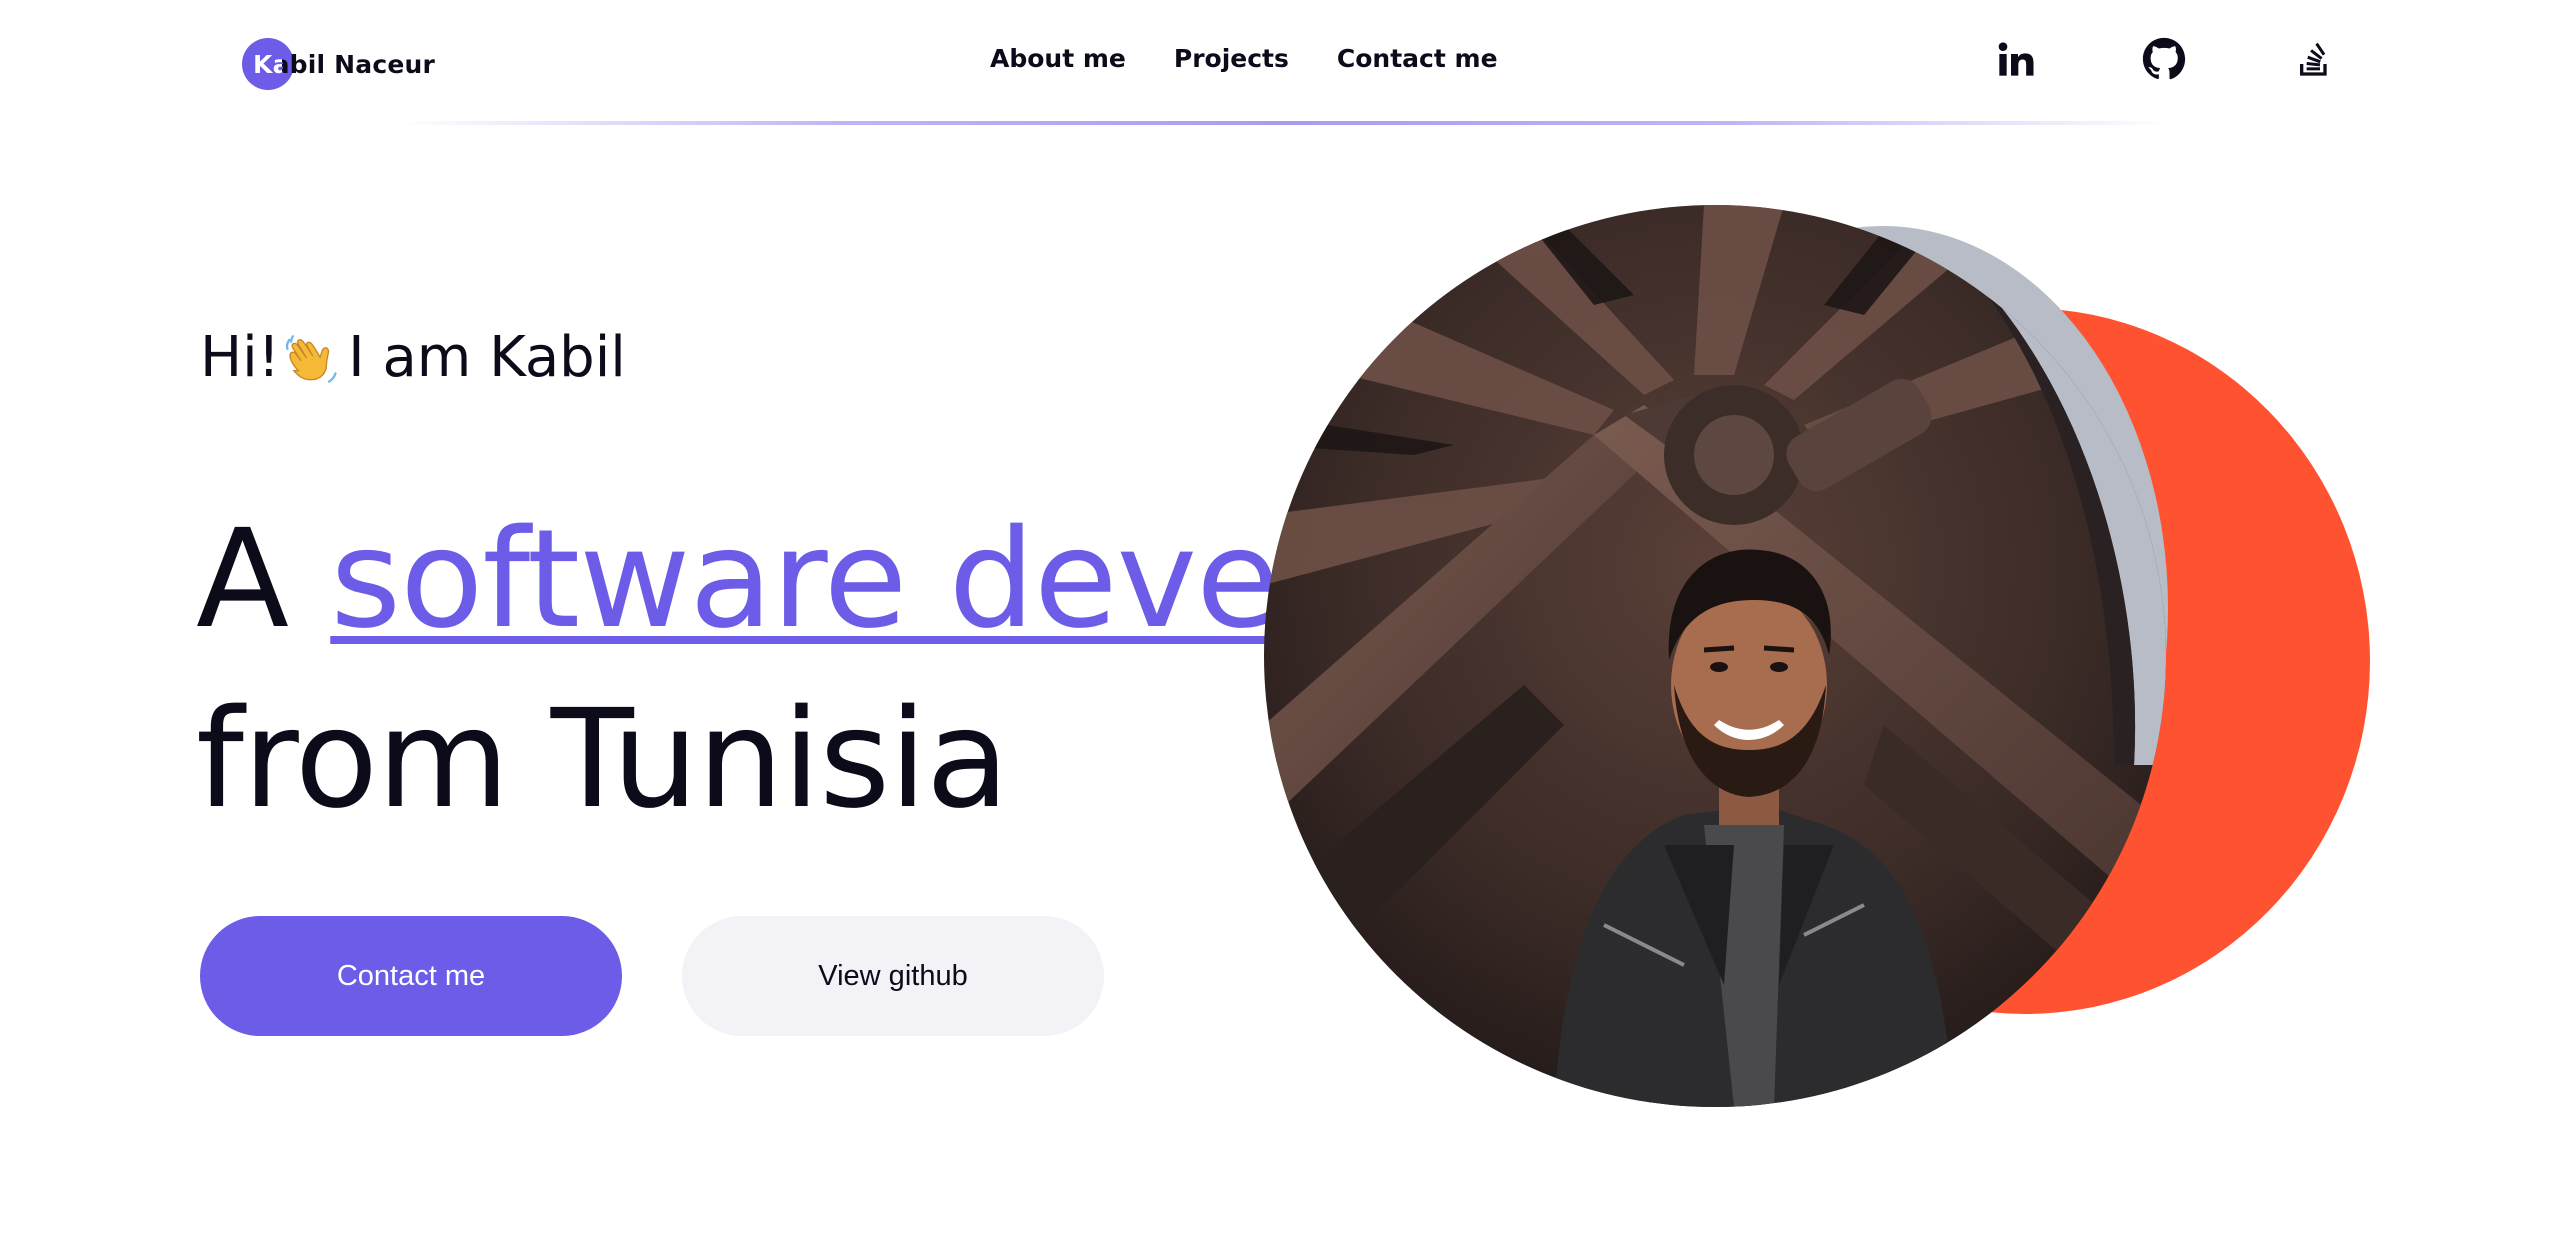  I want to click on headline-line2: from Tunisia, so click(602, 760).